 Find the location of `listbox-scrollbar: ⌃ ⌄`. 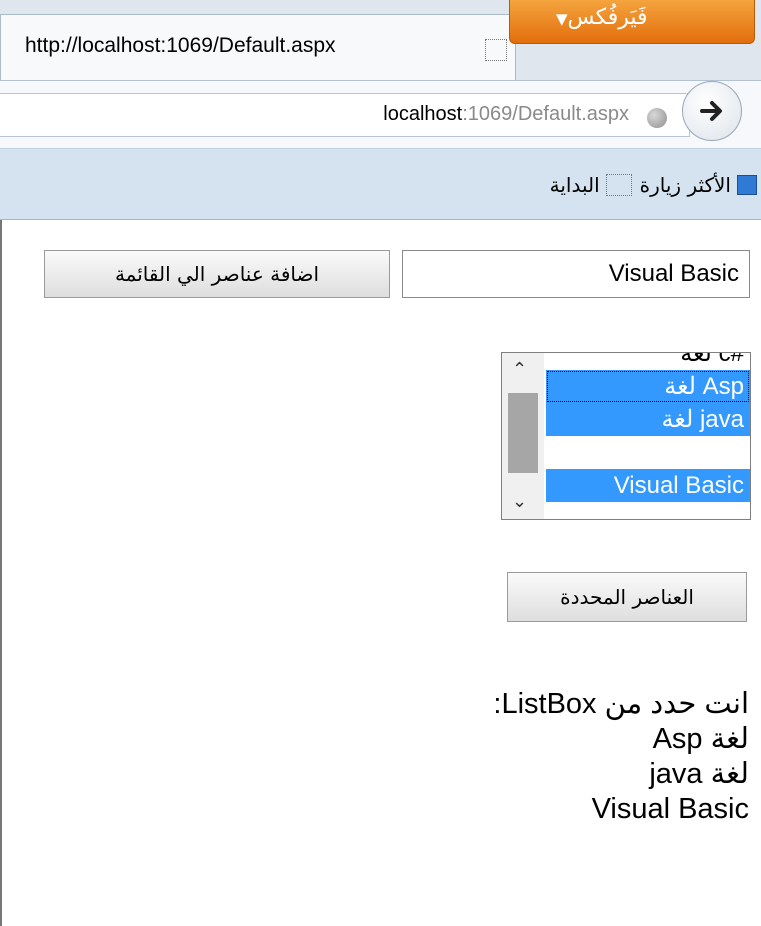

listbox-scrollbar: ⌃ ⌄ is located at coordinates (523, 436).